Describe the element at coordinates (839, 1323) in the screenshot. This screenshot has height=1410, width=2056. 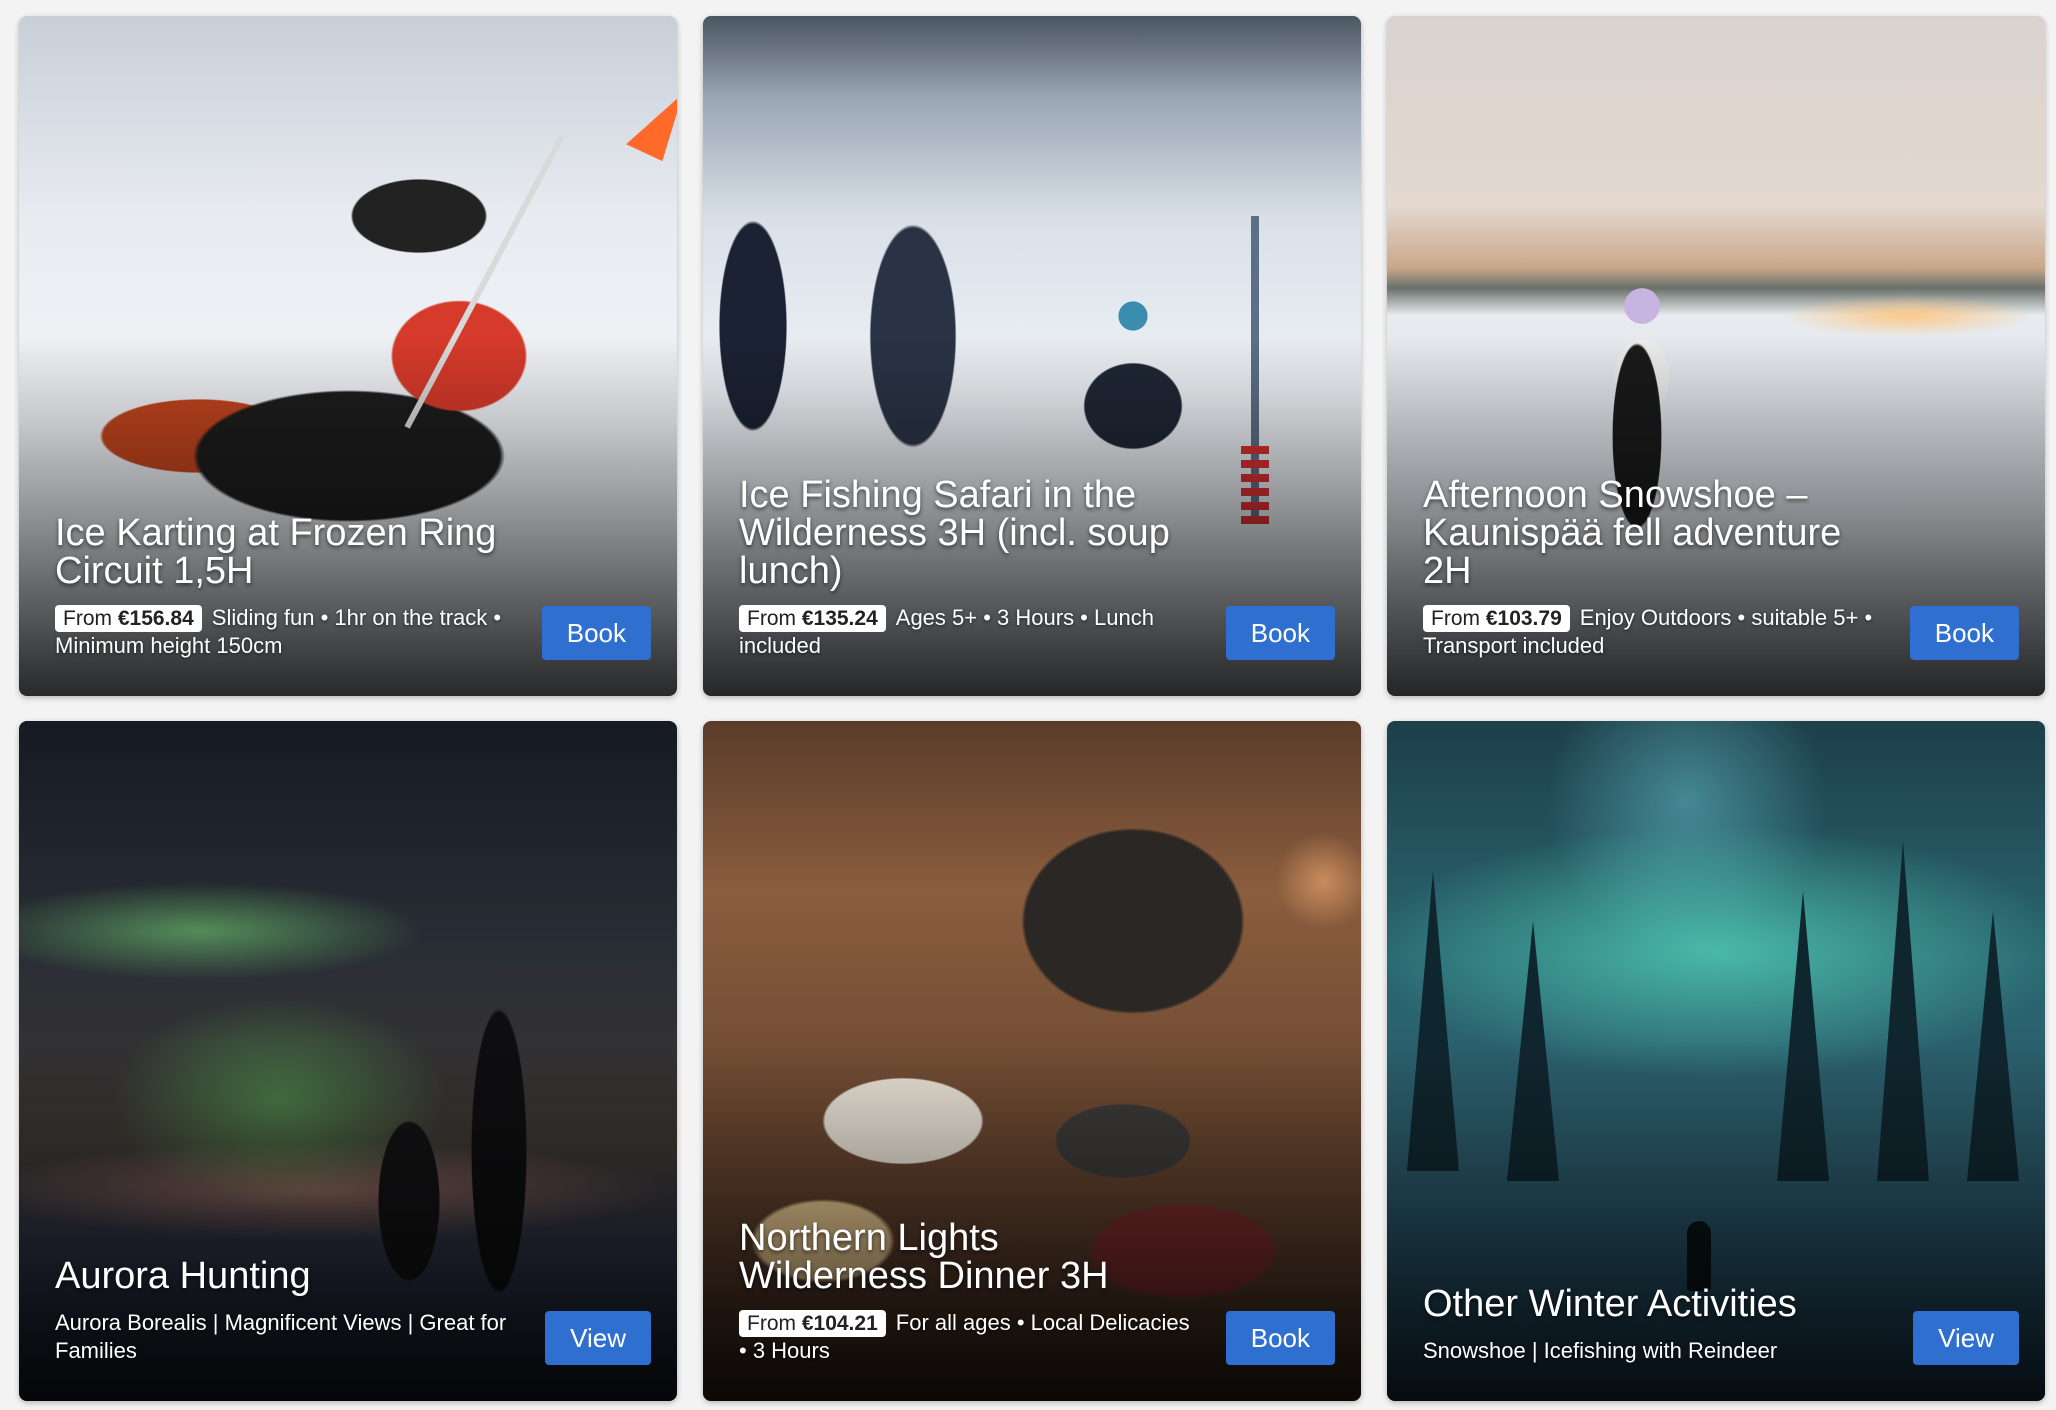
I see `price-value: €104.21` at that location.